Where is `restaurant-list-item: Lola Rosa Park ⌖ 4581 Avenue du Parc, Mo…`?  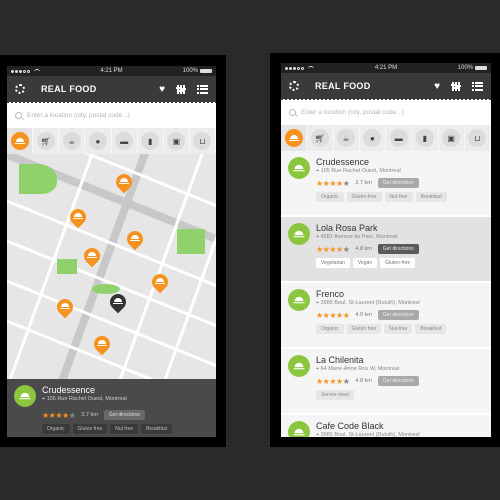
restaurant-list-item: Lola Rosa Park ⌖ 4581 Avenue du Parc, Mo… is located at coordinates (386, 250).